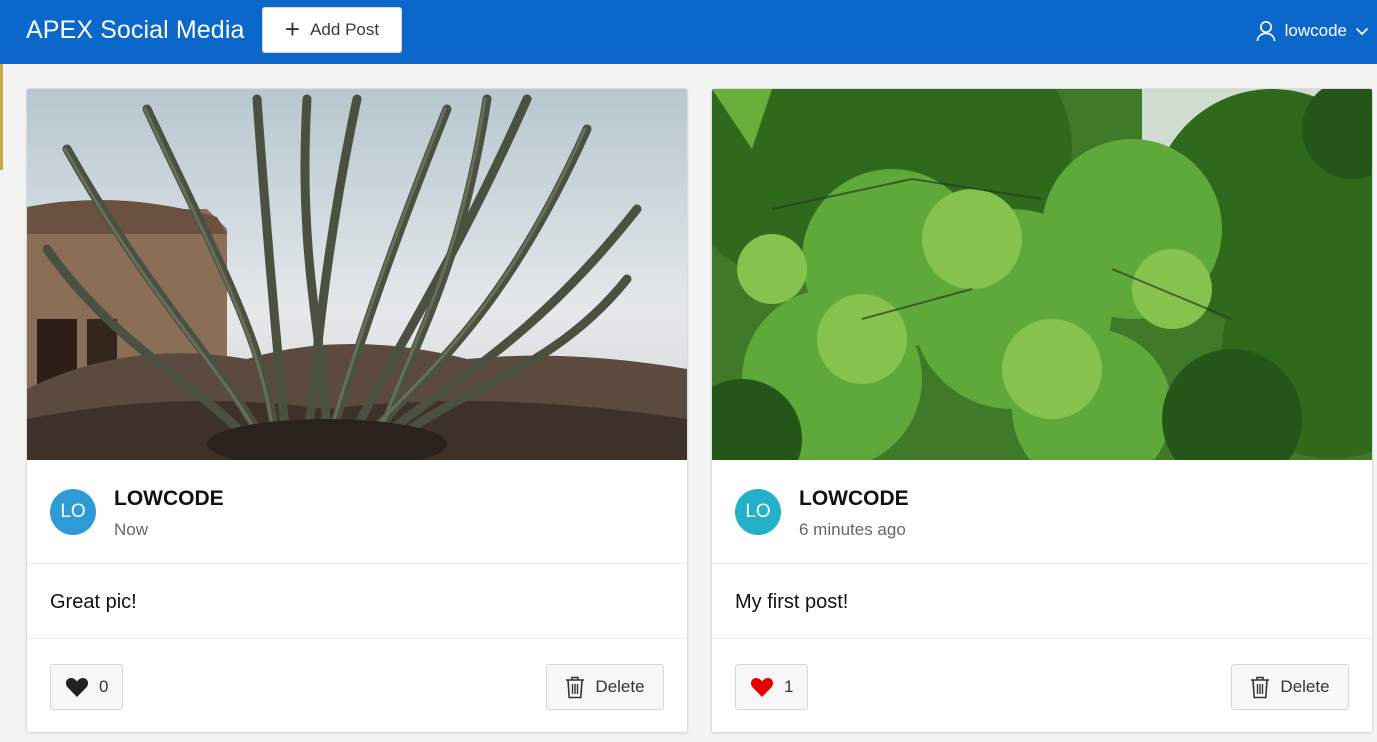 The height and width of the screenshot is (742, 1377). What do you see at coordinates (93, 602) in the screenshot?
I see `post-text: Great pic!` at bounding box center [93, 602].